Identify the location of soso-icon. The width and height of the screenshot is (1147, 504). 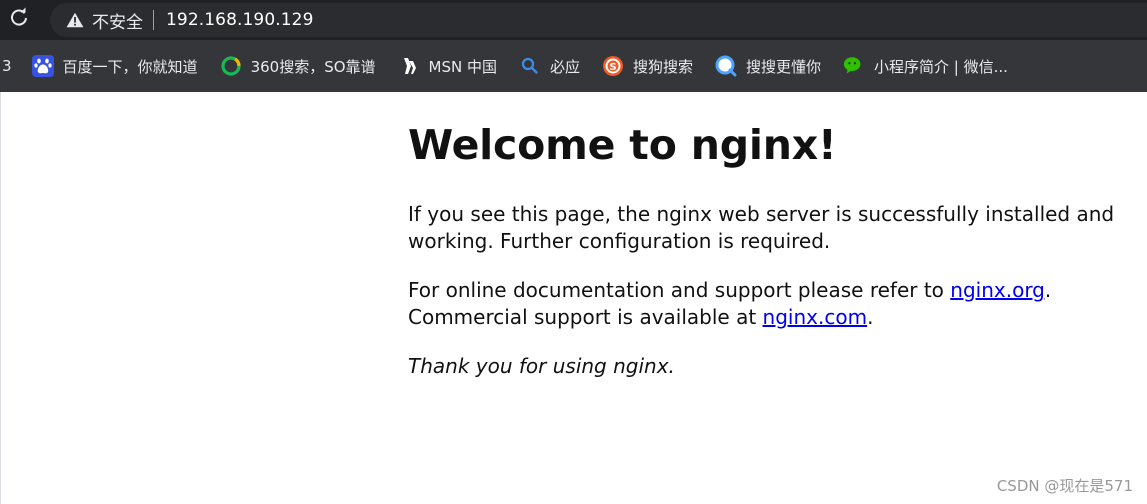
(726, 66).